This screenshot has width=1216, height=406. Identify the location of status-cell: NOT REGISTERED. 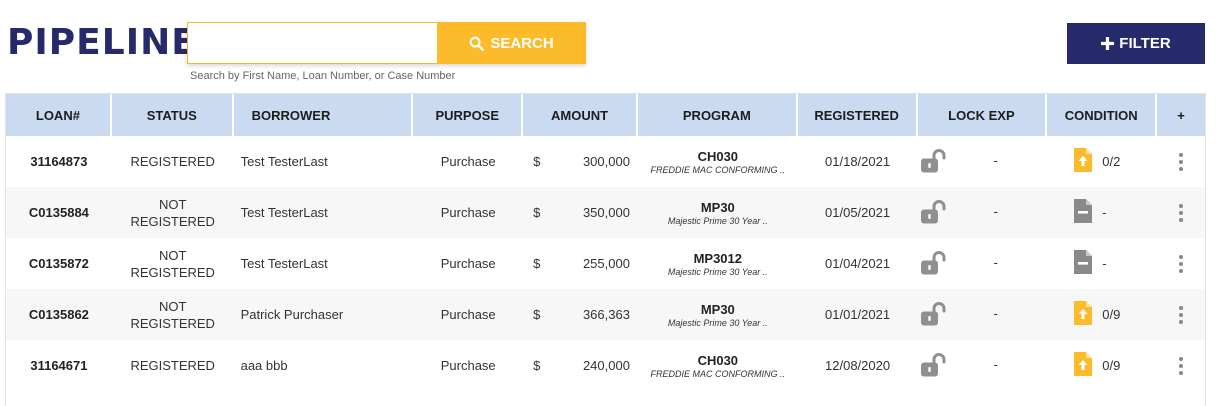
(173, 263).